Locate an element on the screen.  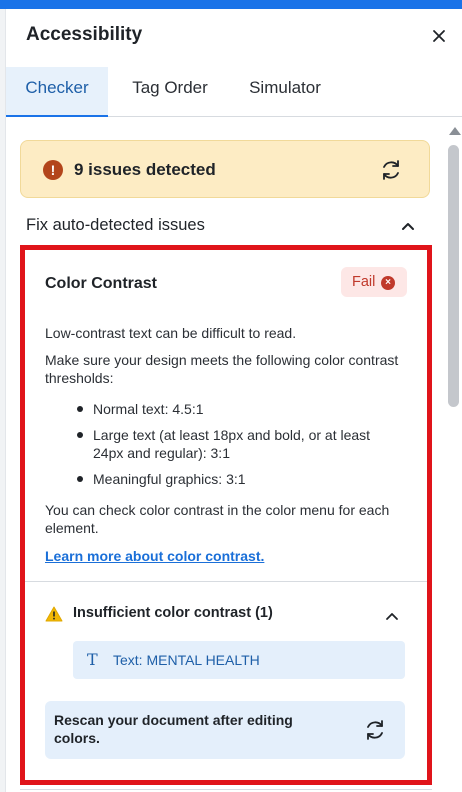
list-item: Meaningful graphics: 3:1 is located at coordinates (236, 479).